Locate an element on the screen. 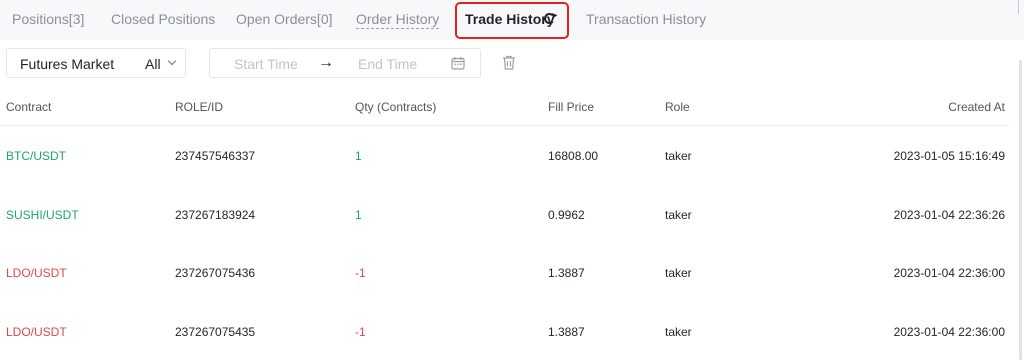 This screenshot has height=361, width=1024. tab-open-orders: Open Orders[0] is located at coordinates (284, 19).